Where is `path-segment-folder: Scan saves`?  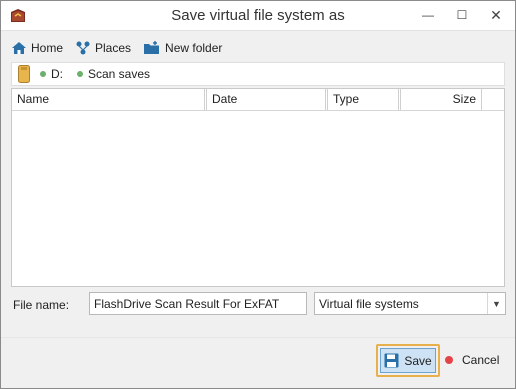
path-segment-folder: Scan saves is located at coordinates (113, 74).